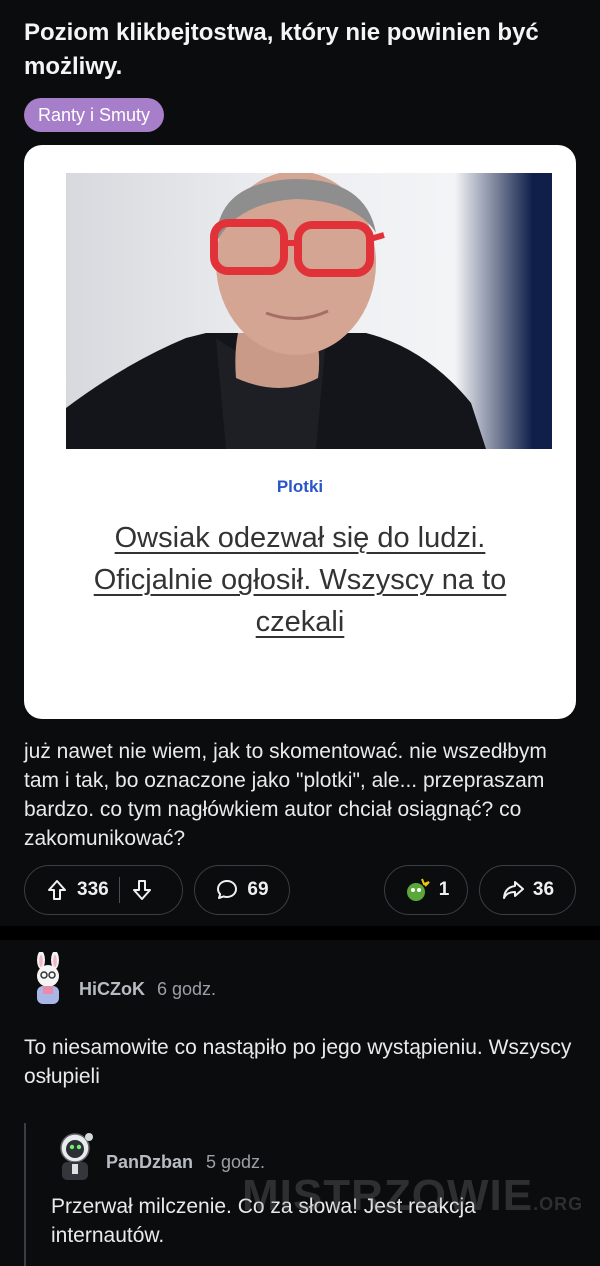  Describe the element at coordinates (149, 1162) in the screenshot. I see `reply-username: PanDzban` at that location.